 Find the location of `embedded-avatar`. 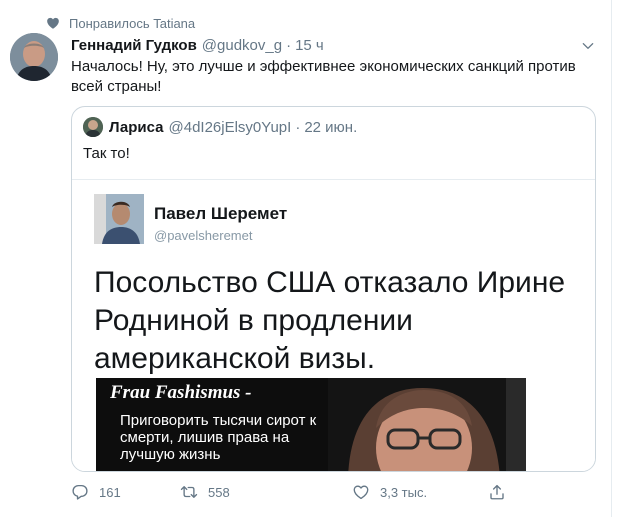

embedded-avatar is located at coordinates (119, 219).